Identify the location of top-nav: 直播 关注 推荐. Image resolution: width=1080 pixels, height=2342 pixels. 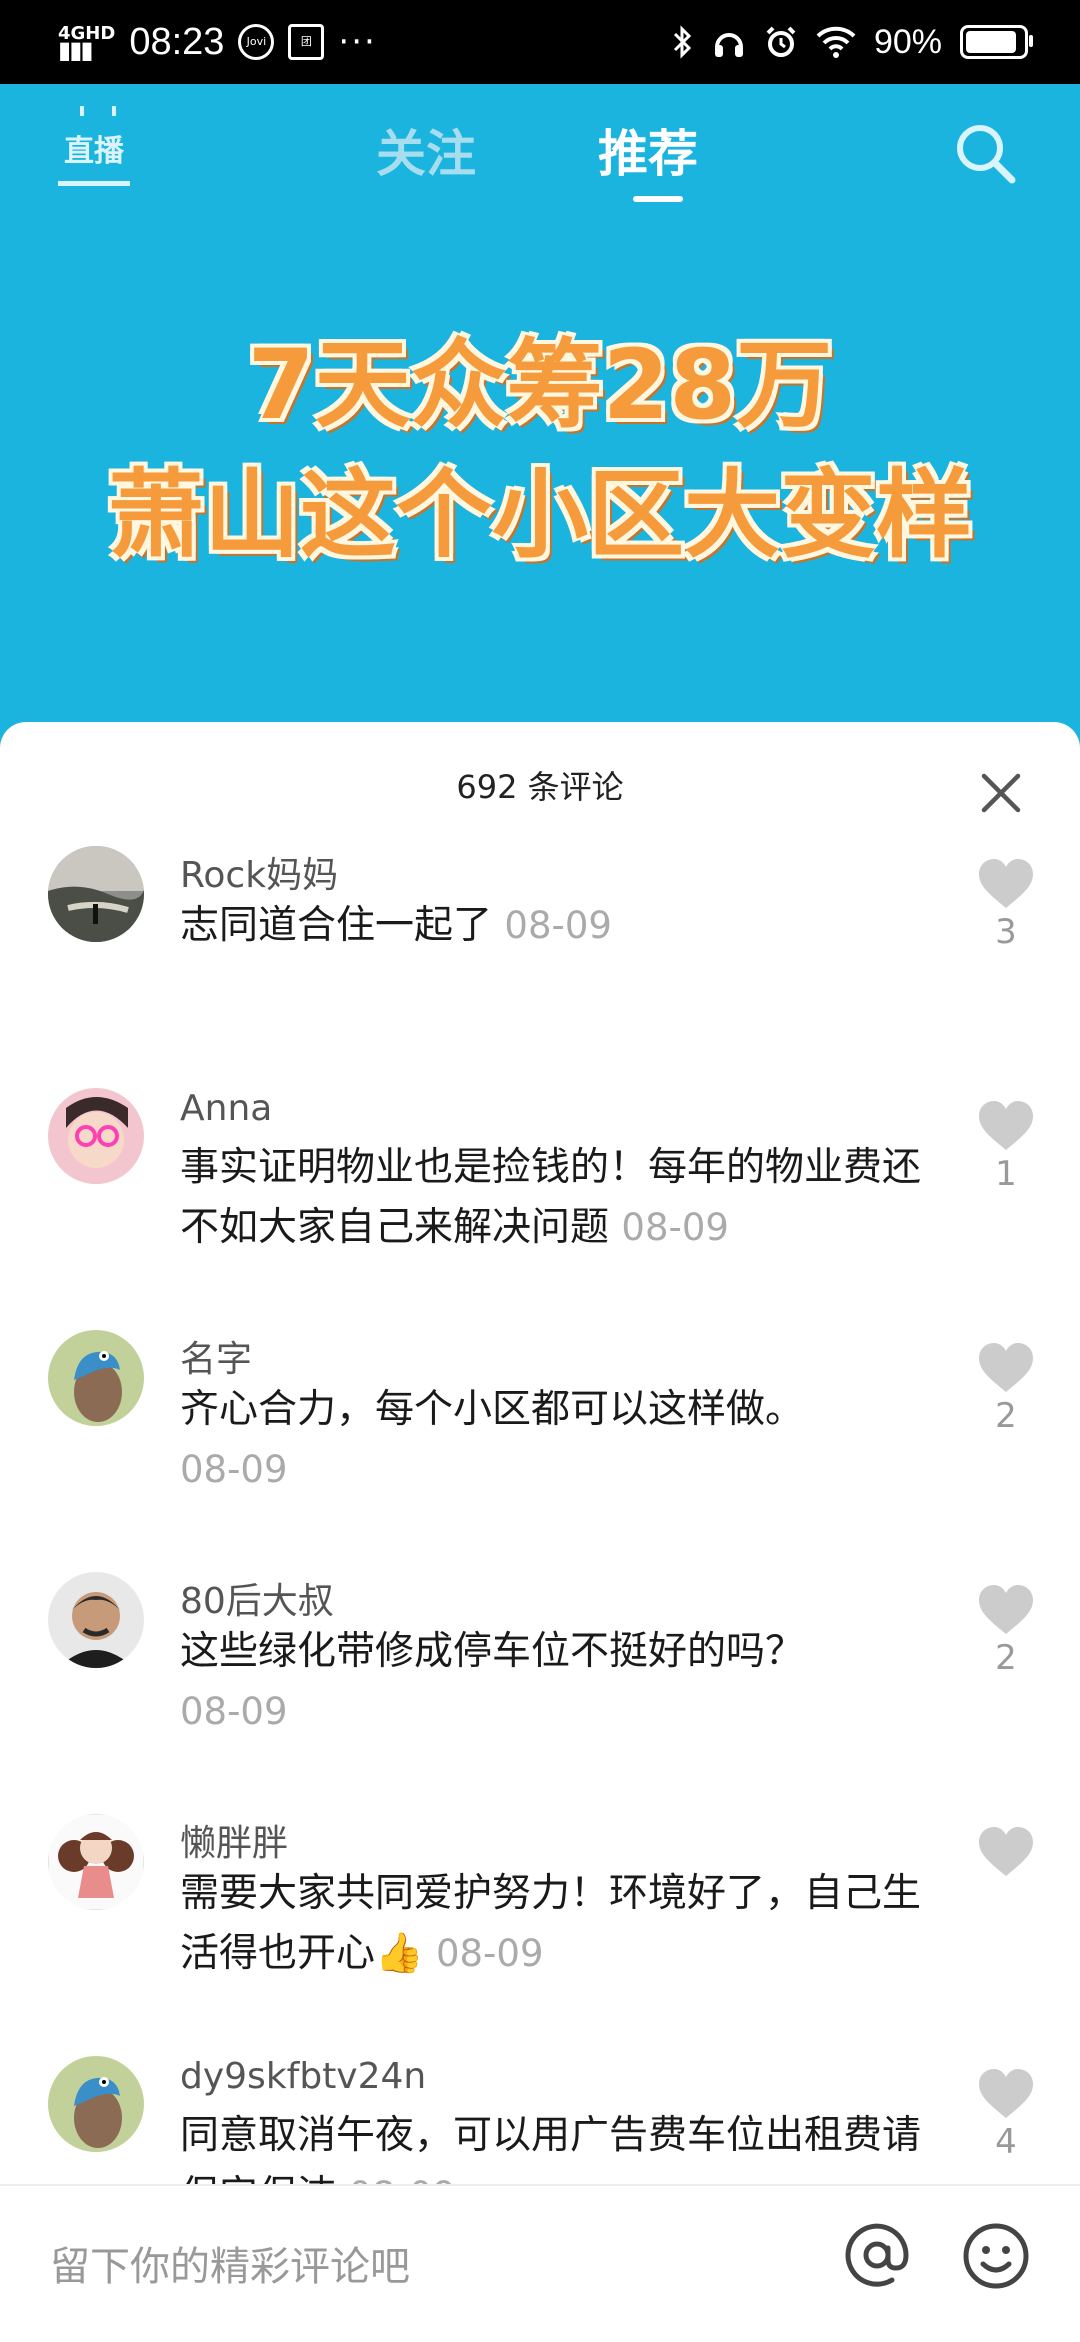
(540, 149).